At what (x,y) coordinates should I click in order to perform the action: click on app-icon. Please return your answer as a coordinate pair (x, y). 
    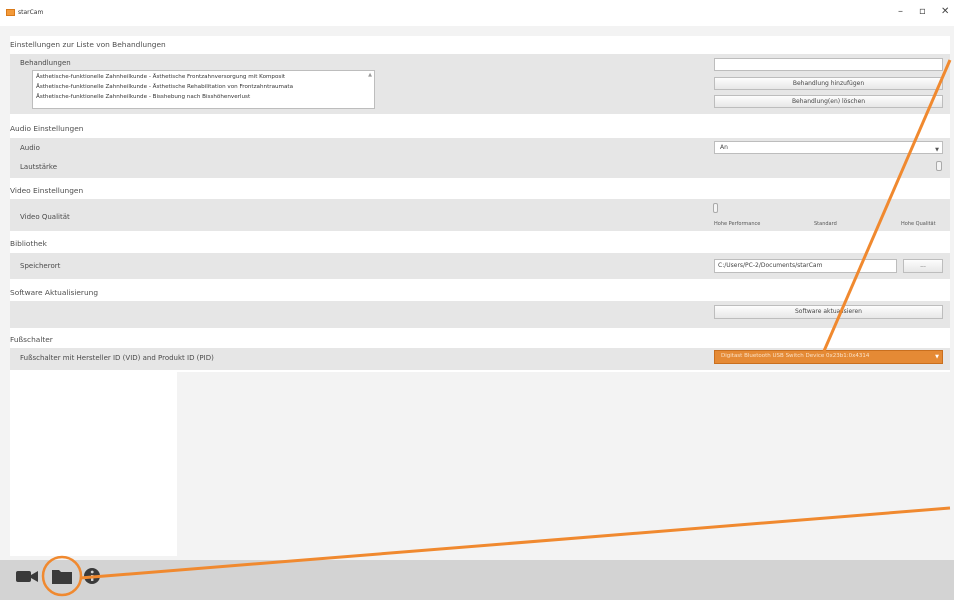
    Looking at the image, I should click on (10, 12).